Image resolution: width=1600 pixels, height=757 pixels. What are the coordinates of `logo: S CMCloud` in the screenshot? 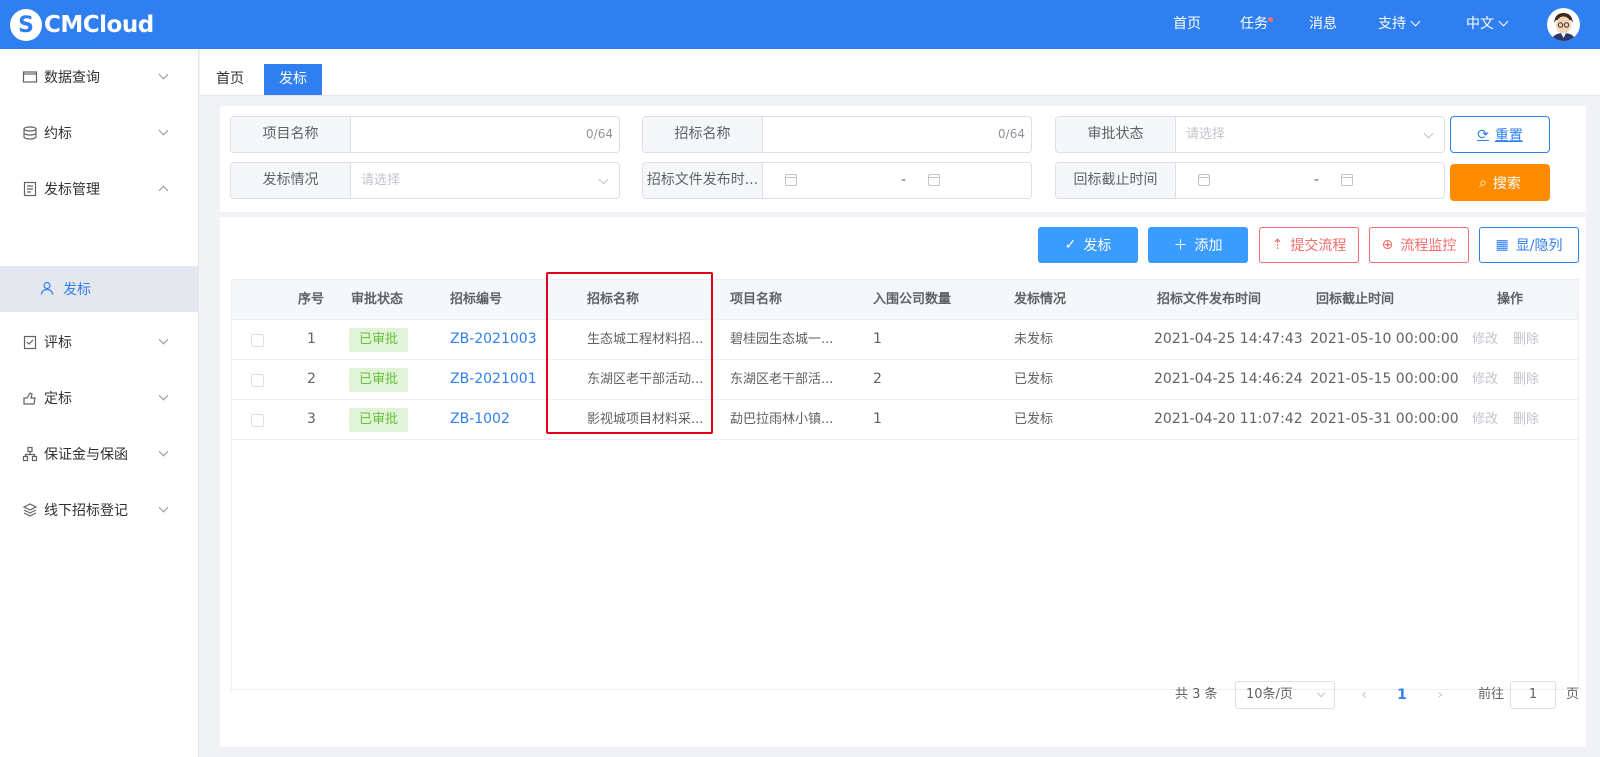 It's located at (82, 25).